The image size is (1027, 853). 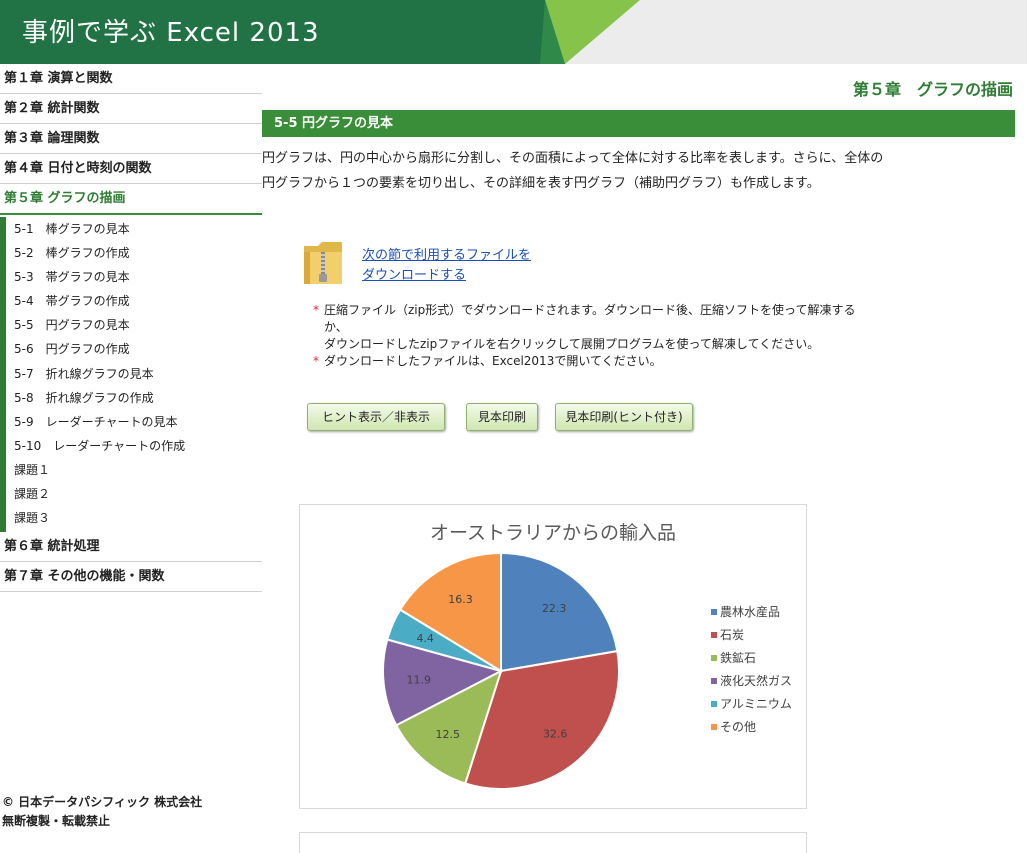 What do you see at coordinates (131, 577) in the screenshot?
I see `sidebar-chapter-7: 第７章 その他の機能・関数` at bounding box center [131, 577].